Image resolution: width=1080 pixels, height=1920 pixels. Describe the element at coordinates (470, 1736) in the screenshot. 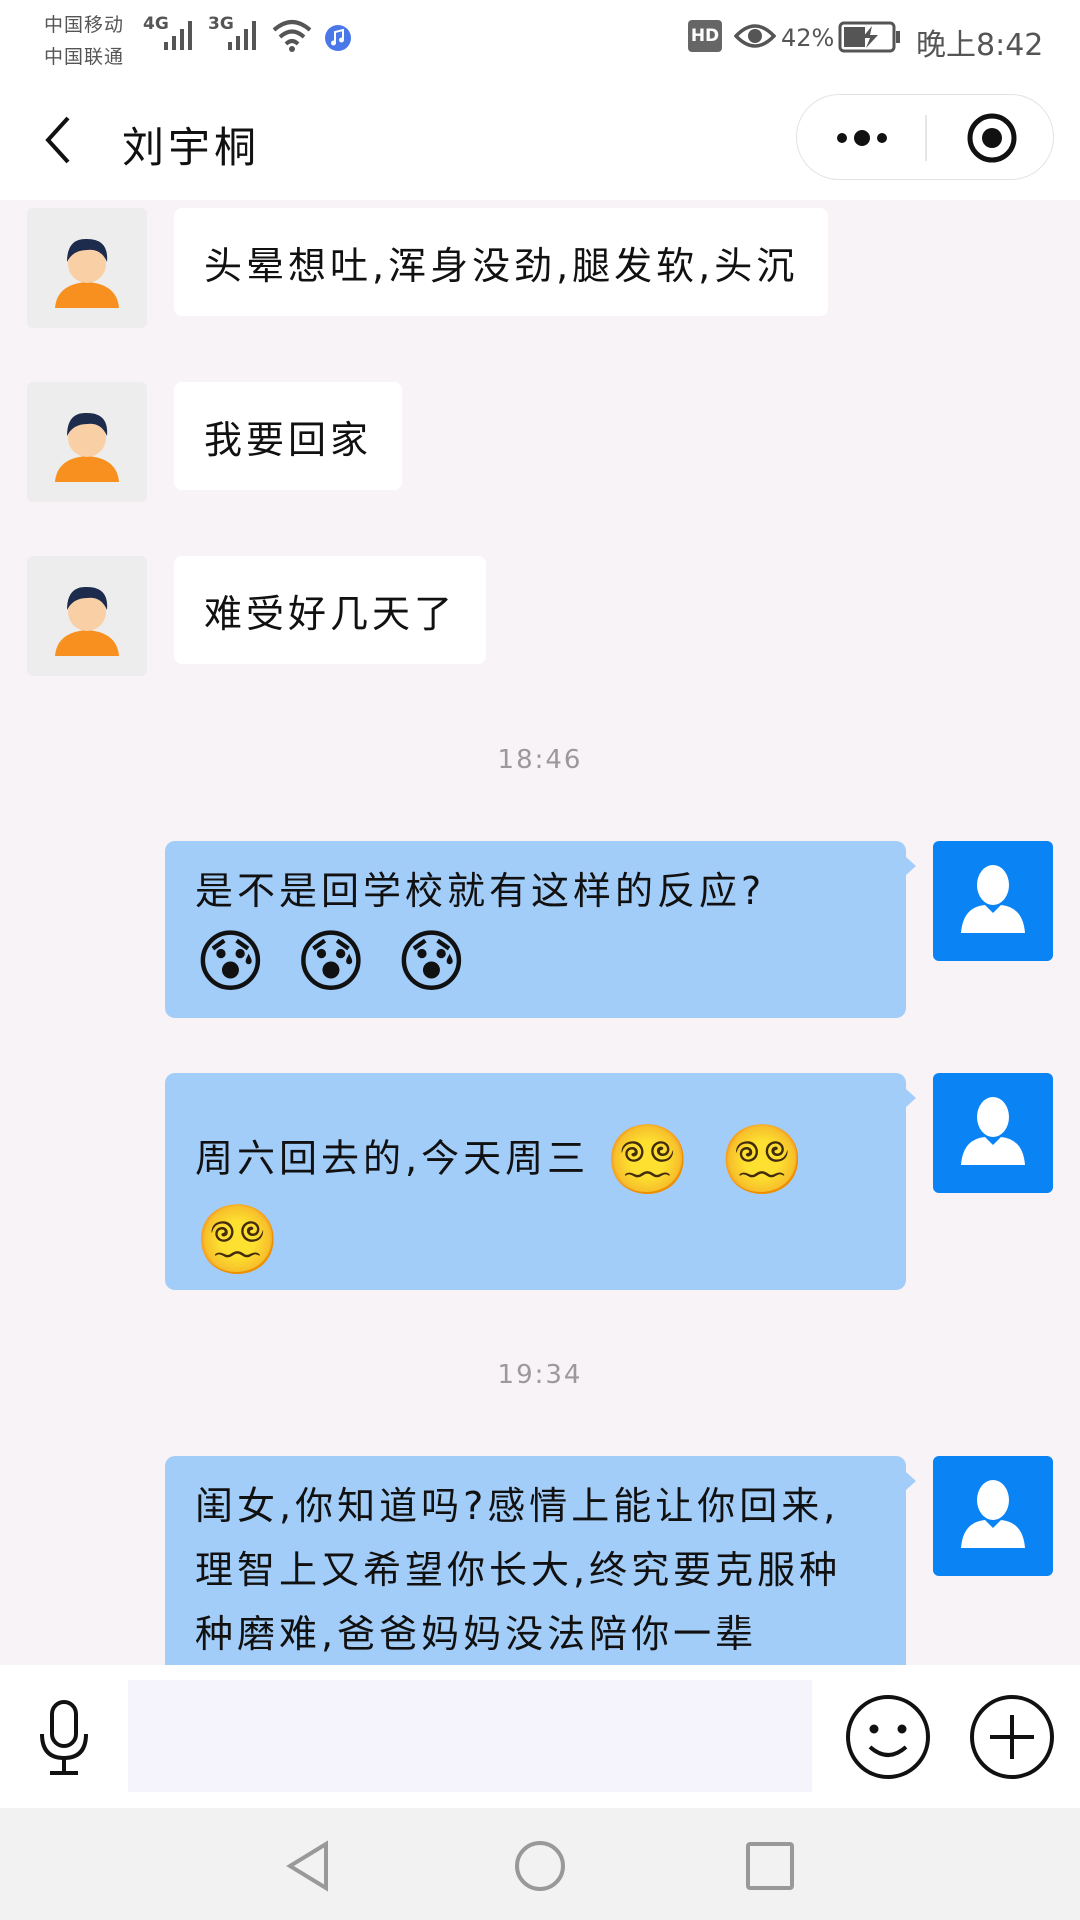

I see `message-input` at that location.